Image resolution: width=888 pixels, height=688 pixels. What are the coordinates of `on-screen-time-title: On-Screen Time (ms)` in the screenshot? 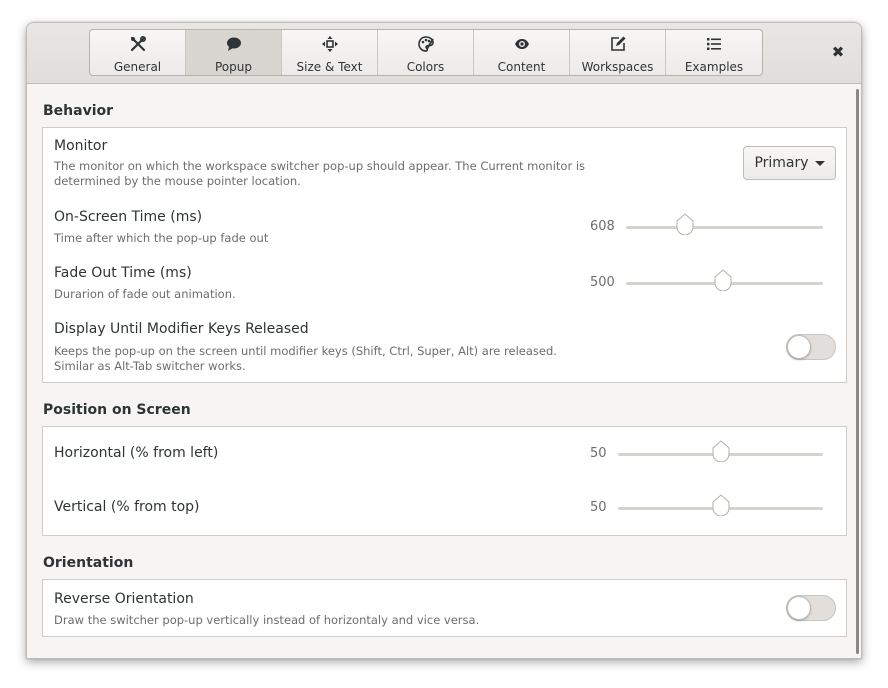 It's located at (128, 217).